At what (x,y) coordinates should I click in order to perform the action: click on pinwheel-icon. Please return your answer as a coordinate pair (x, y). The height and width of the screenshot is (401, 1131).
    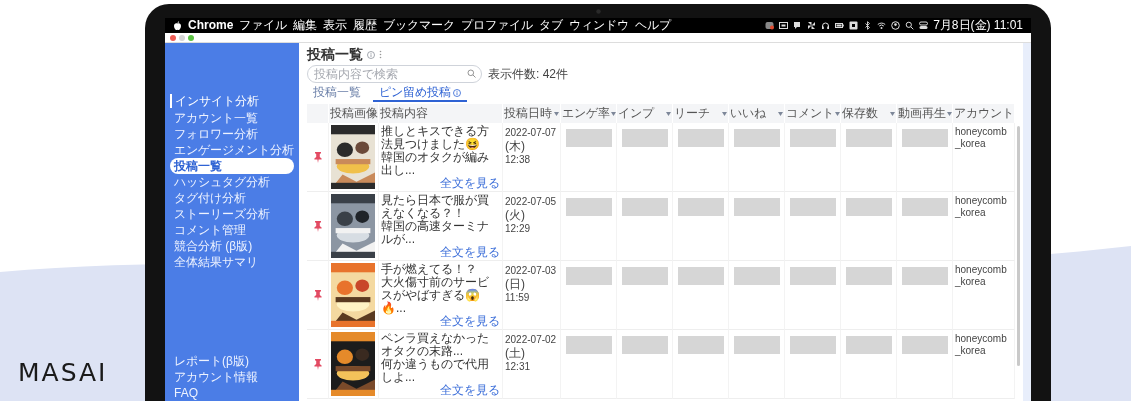
    Looking at the image, I should click on (812, 25).